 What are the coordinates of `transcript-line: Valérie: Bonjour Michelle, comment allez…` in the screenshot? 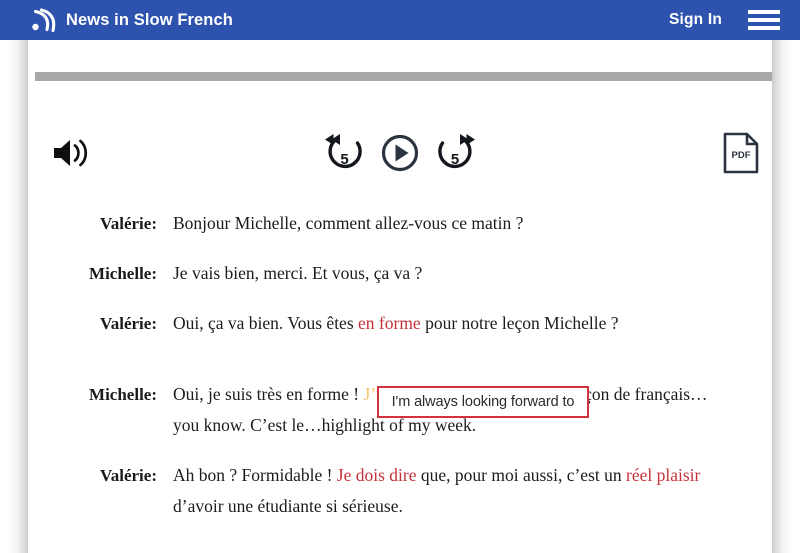 It's located at (400, 223).